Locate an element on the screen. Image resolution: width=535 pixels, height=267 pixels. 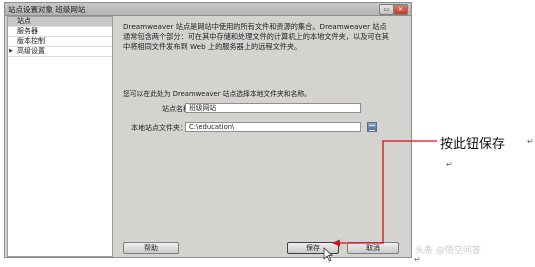
annotation-label: 按此钮保存 is located at coordinates (473, 144).